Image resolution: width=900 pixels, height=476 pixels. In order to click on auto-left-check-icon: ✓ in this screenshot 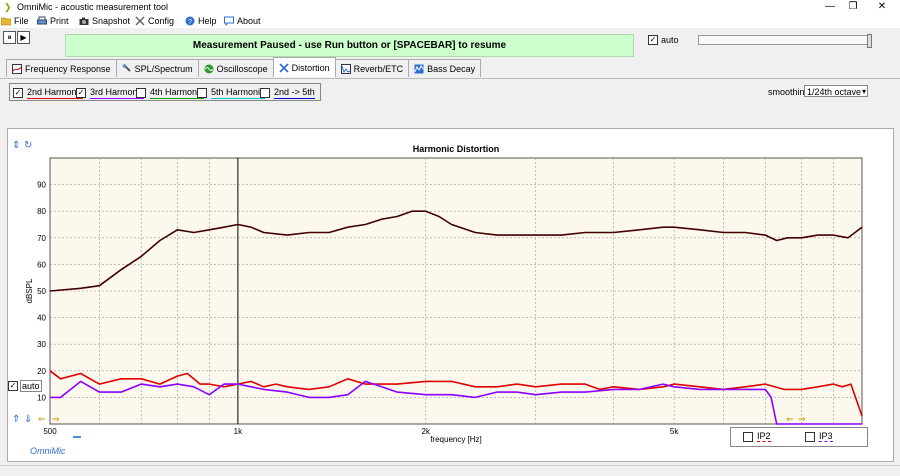, I will do `click(13, 386)`.